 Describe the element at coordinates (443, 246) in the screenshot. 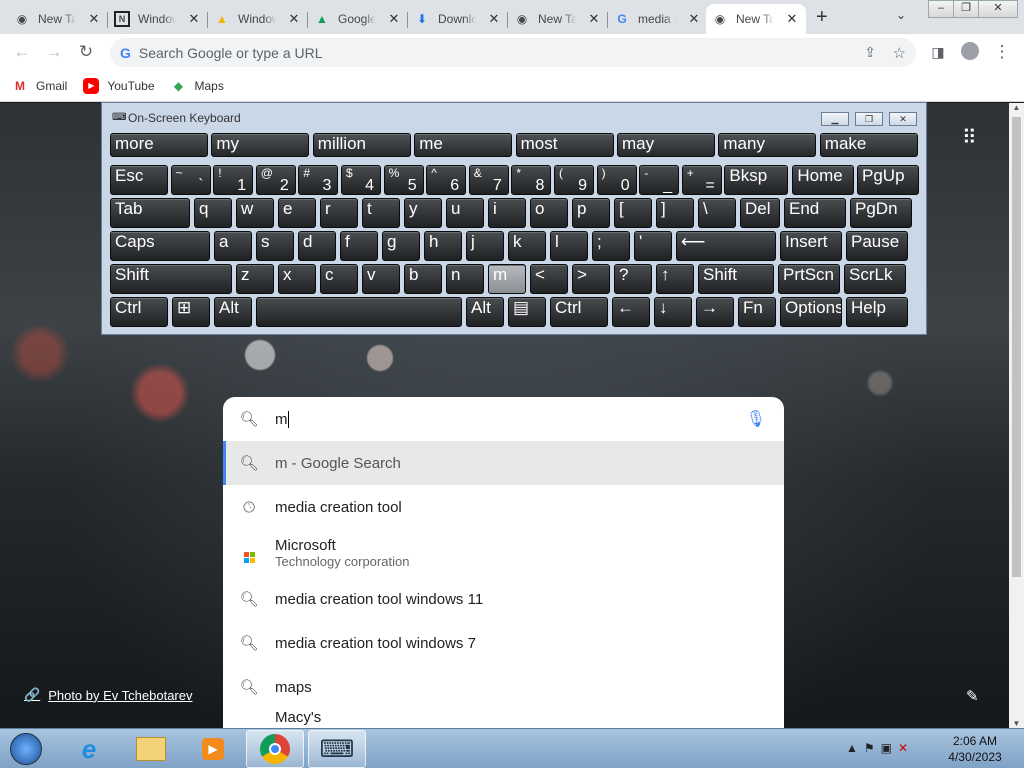

I see `osk-key: h` at that location.